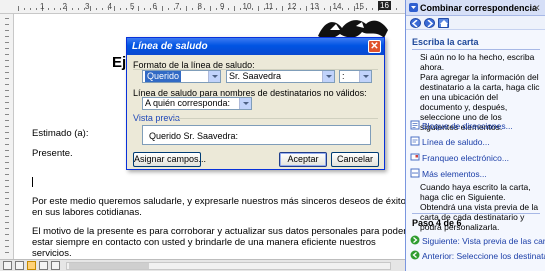  Describe the element at coordinates (60, 133) in the screenshot. I see `greeting-line: Estimado (a):` at that location.